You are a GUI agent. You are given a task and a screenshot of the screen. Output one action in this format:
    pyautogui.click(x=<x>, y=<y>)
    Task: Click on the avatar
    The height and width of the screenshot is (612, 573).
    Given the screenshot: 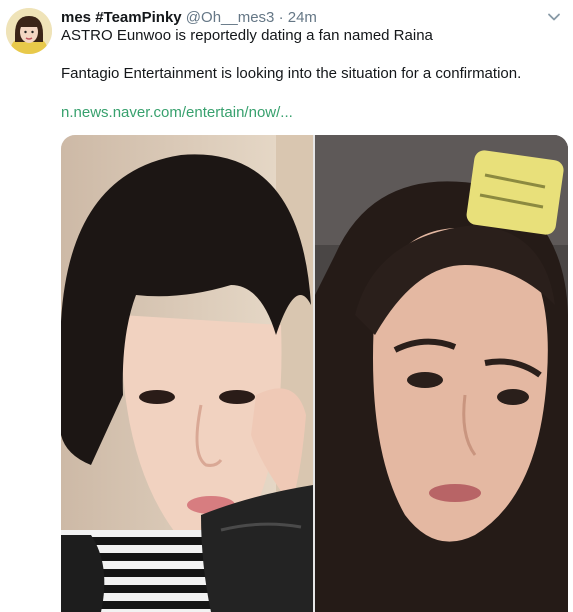 What is the action you would take?
    pyautogui.click(x=29, y=31)
    